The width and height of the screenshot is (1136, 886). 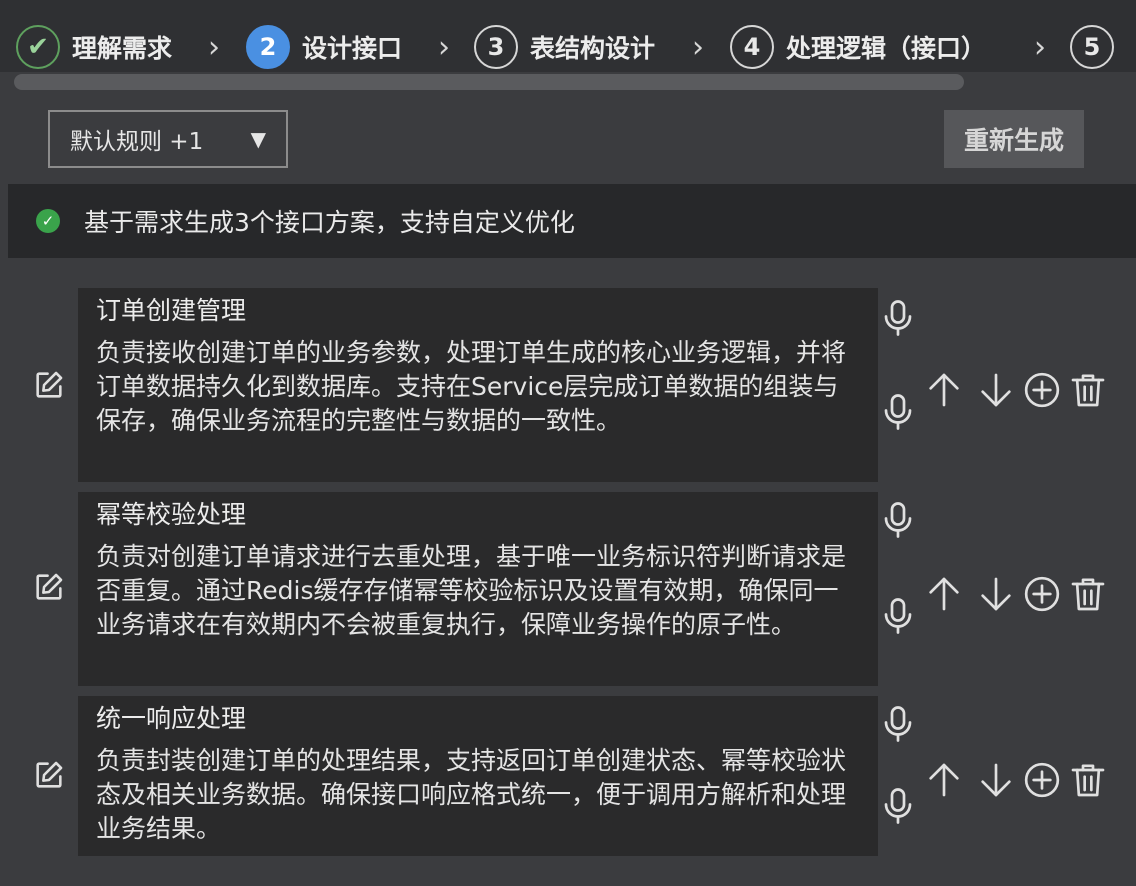 What do you see at coordinates (38, 47) in the screenshot?
I see `check-icon: ✔` at bounding box center [38, 47].